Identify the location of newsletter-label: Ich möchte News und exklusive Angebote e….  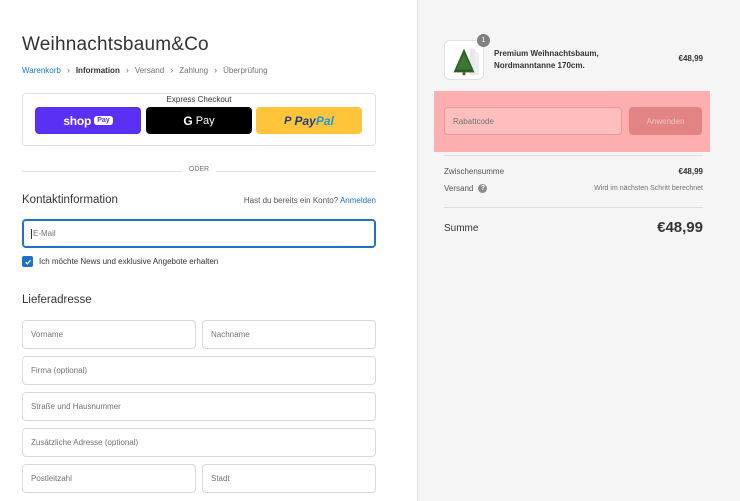
(129, 261).